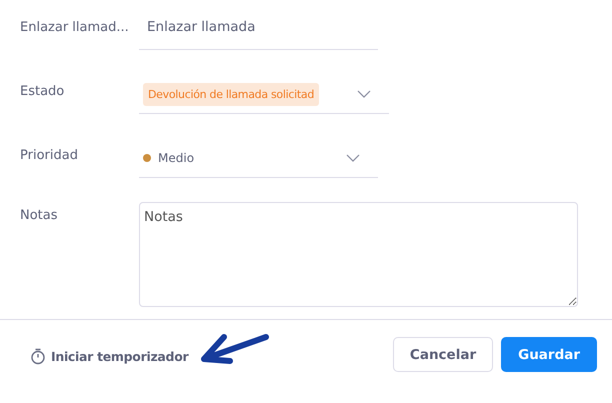 Image resolution: width=612 pixels, height=403 pixels. Describe the element at coordinates (197, 26) in the screenshot. I see `text-field: Enlazar llamada` at that location.